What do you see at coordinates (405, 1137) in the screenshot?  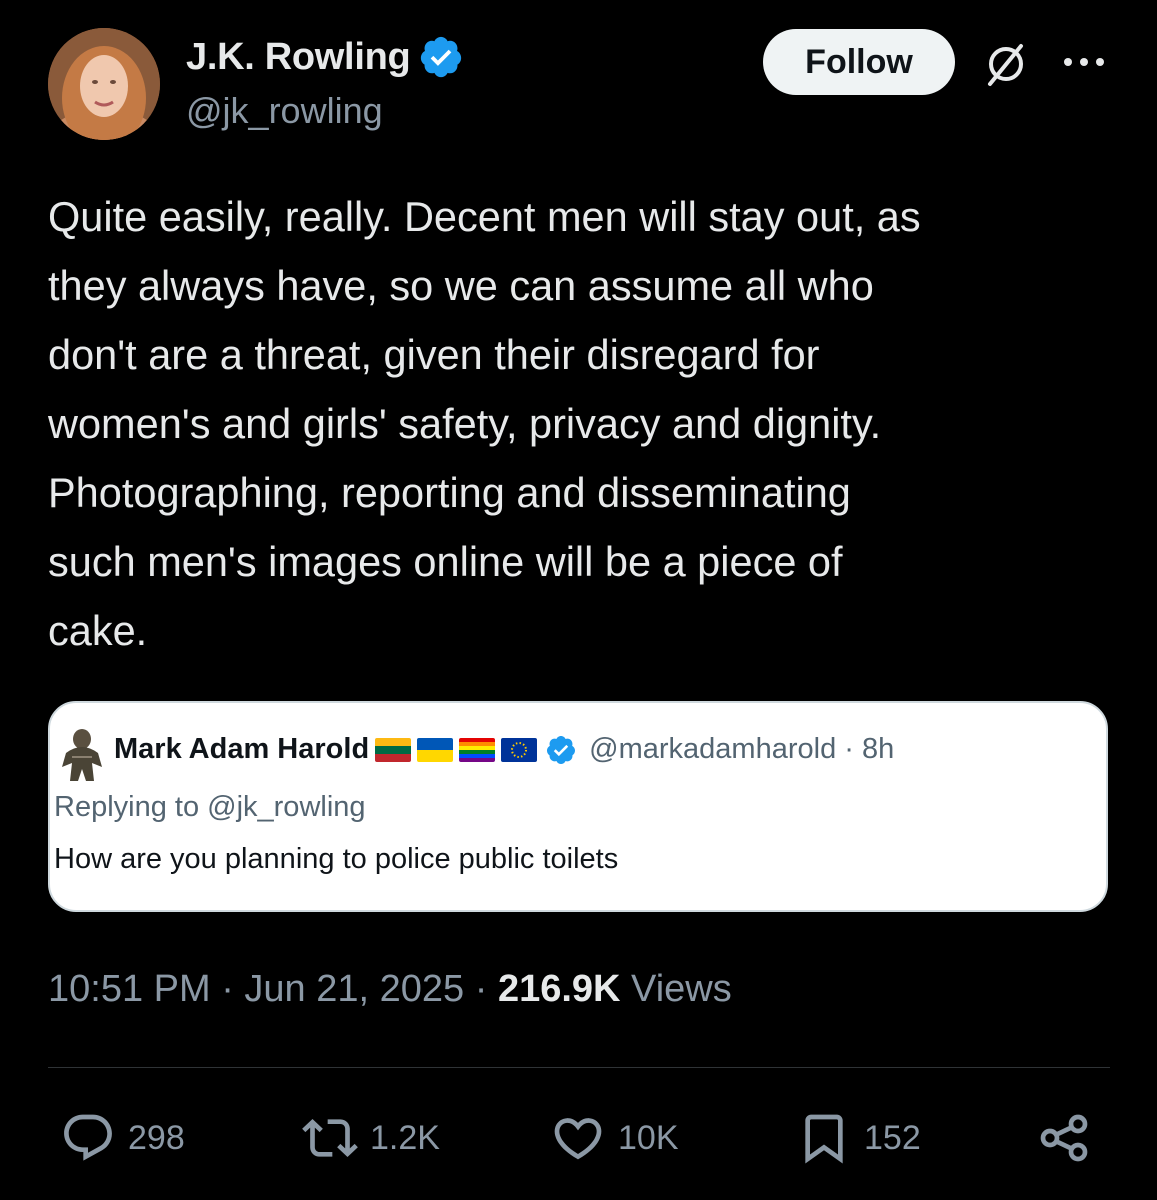 I see `repost-count: 1.2K` at bounding box center [405, 1137].